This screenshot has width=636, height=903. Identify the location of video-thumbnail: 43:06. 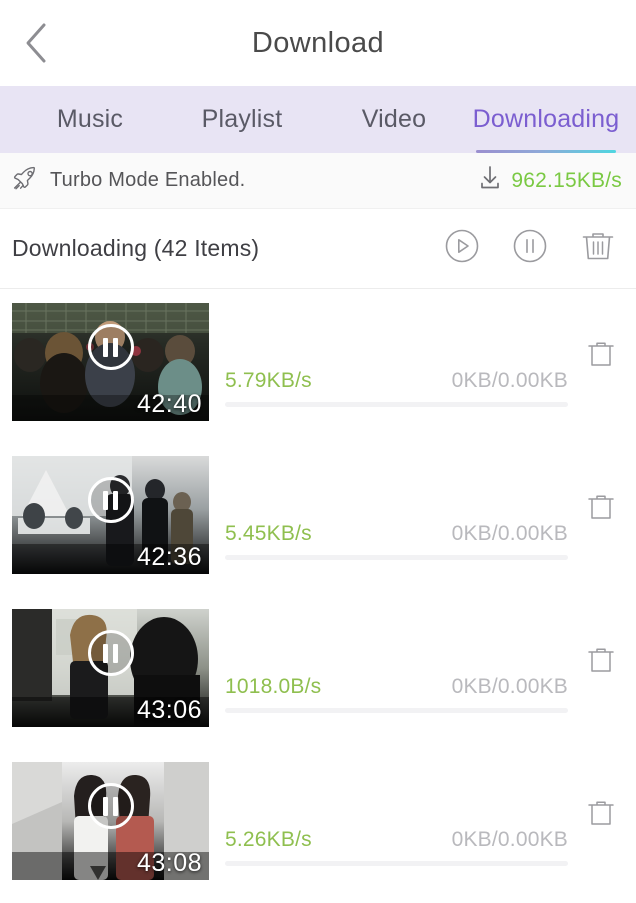
(110, 668).